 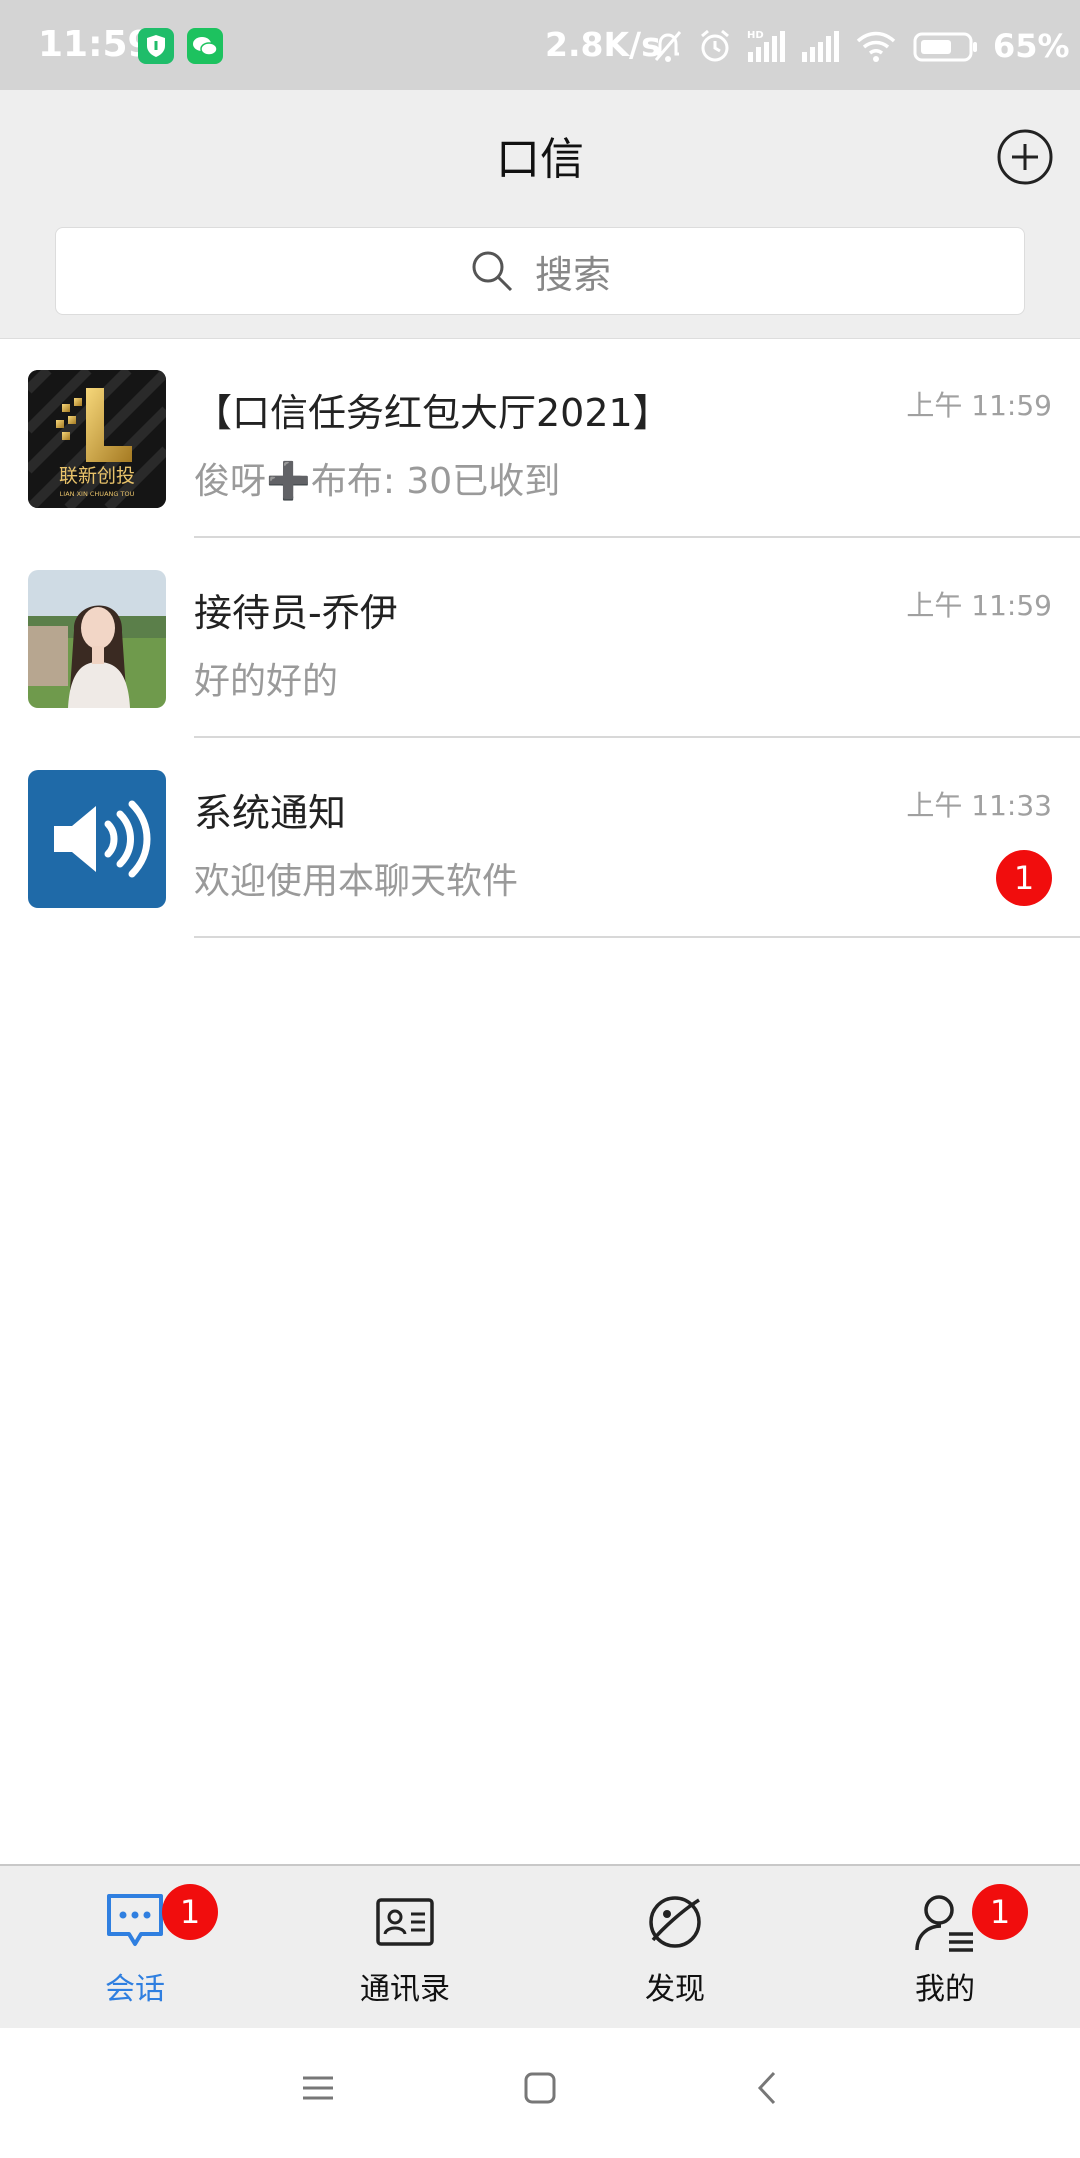 I want to click on network-speed: 2.8K/s, so click(x=603, y=44).